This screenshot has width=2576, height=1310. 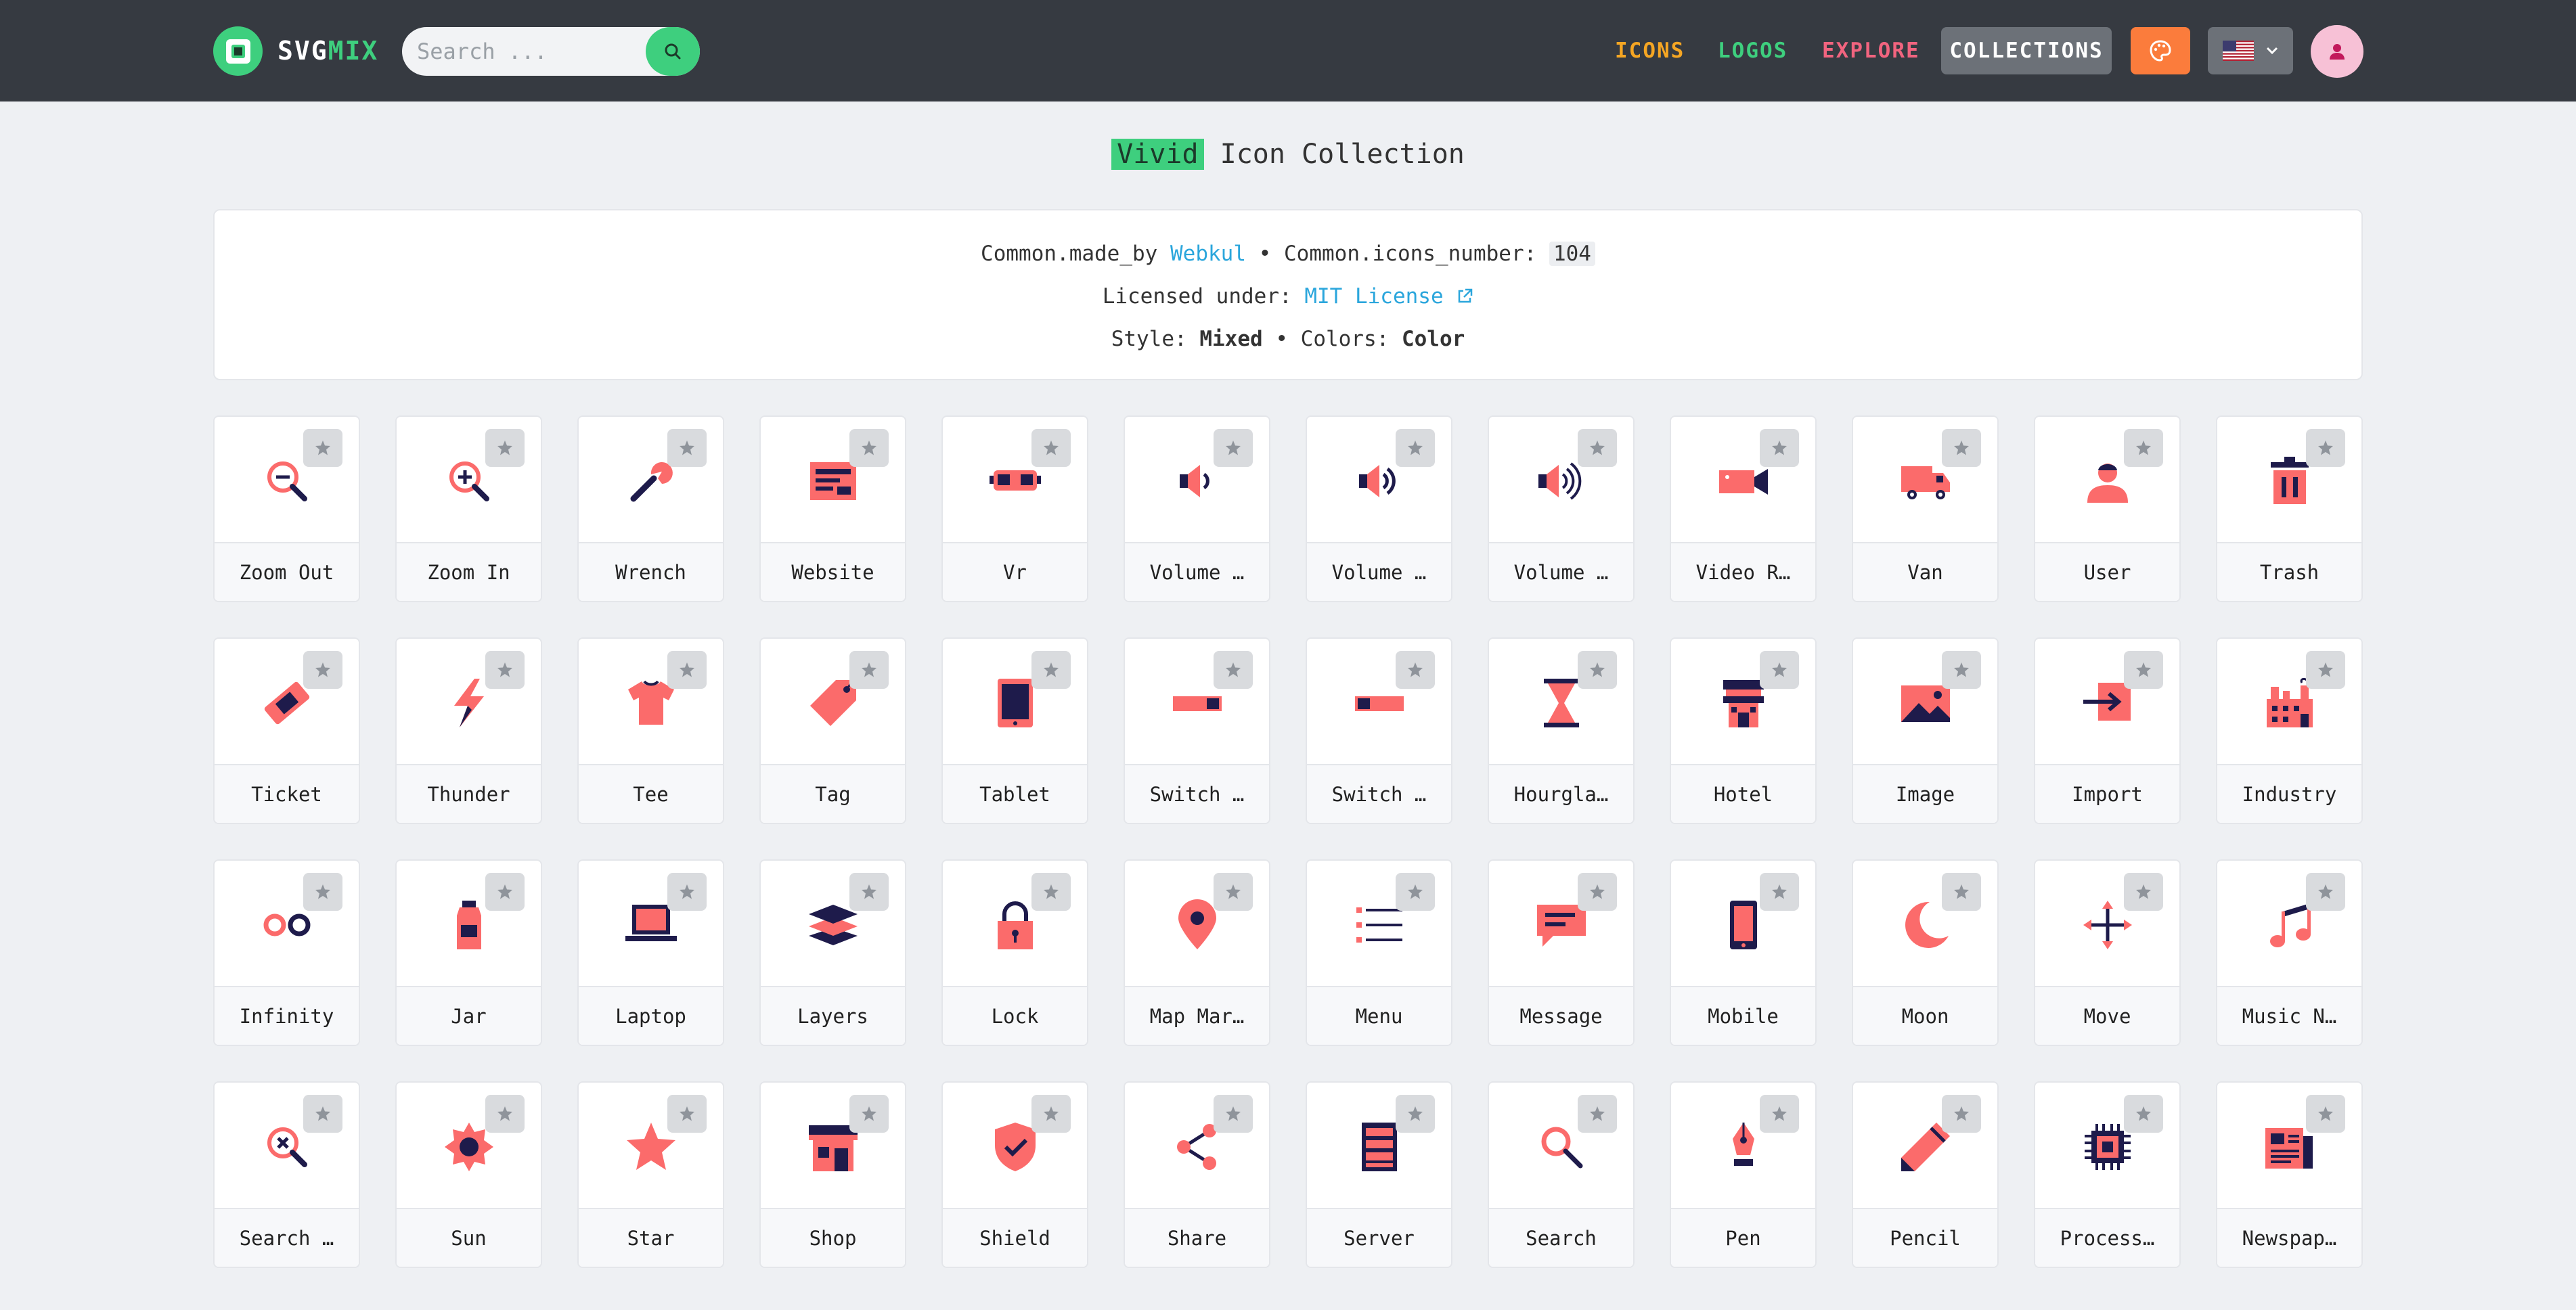 I want to click on icon-label: Zoom In, so click(x=469, y=571).